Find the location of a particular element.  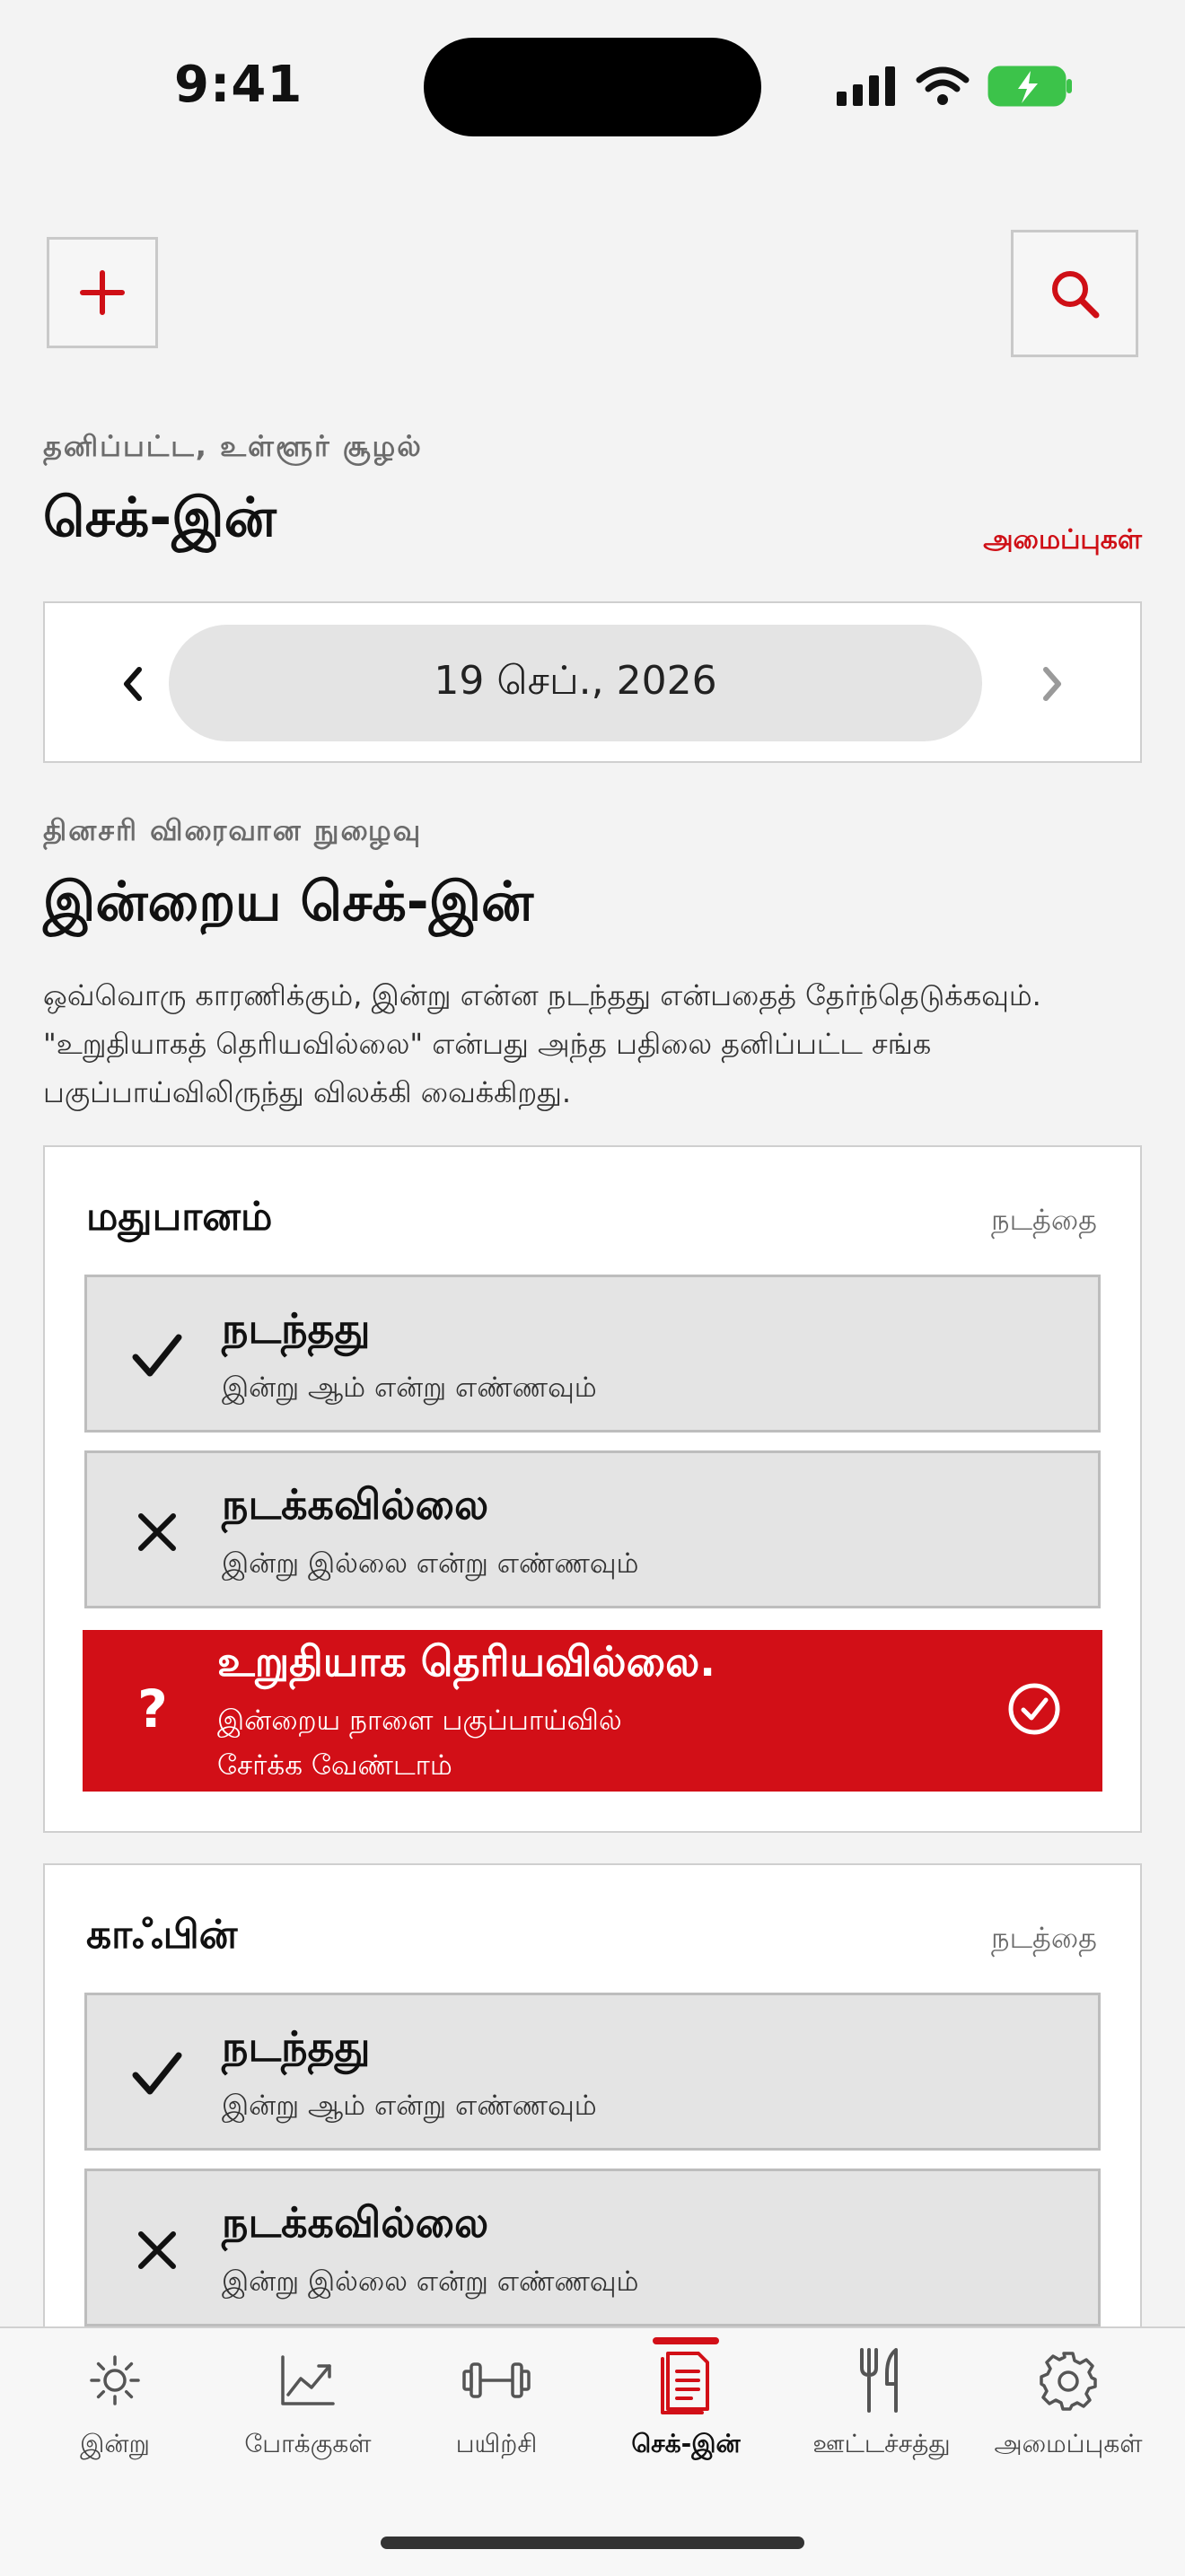

previous-day-button is located at coordinates (133, 684).